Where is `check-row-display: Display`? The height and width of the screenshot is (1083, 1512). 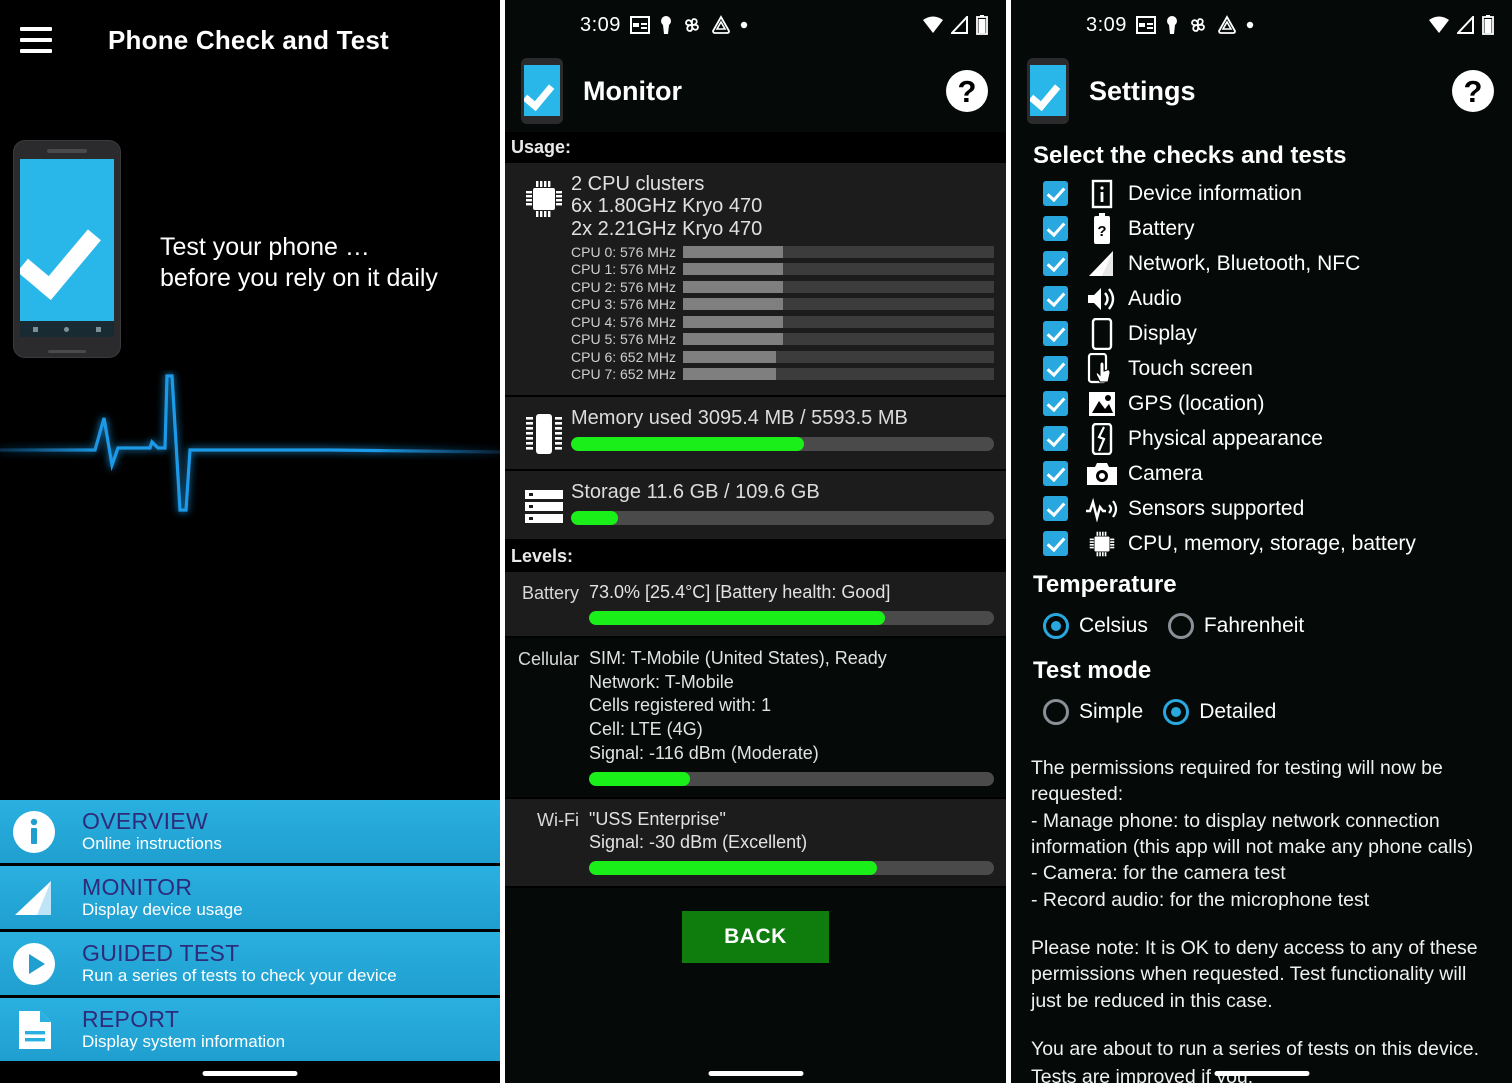
check-row-display: Display is located at coordinates (1261, 333).